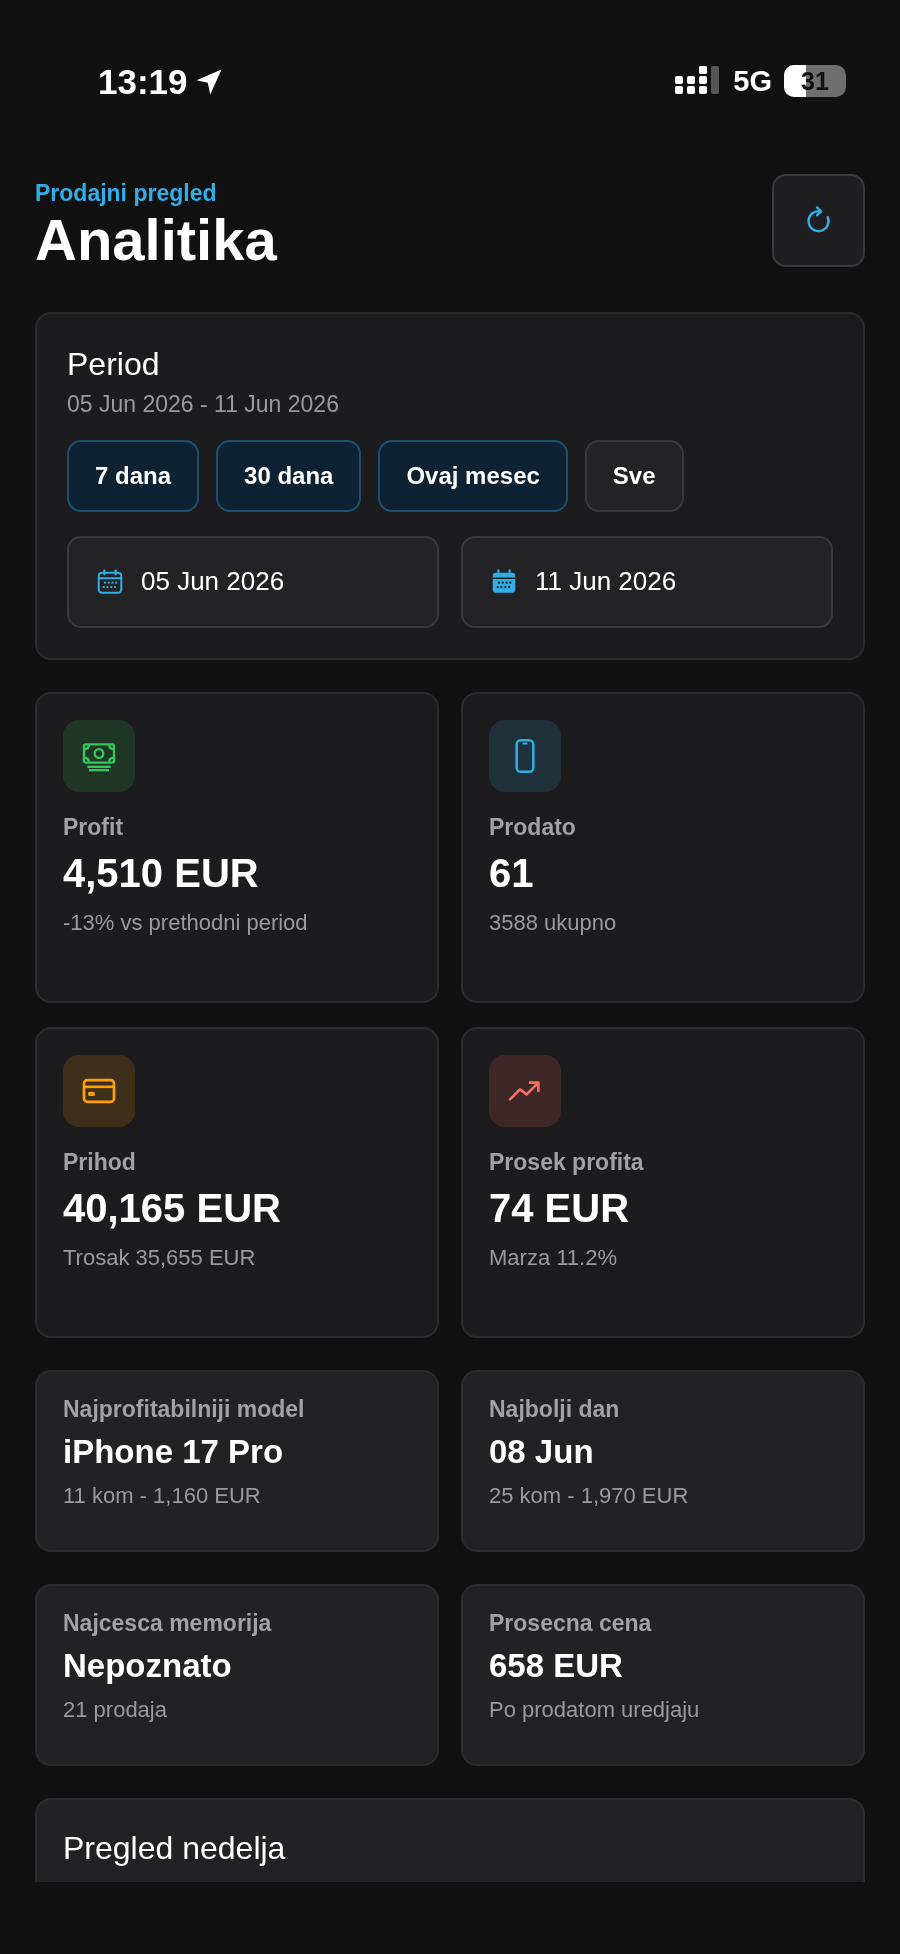  What do you see at coordinates (148, 1665) in the screenshot?
I see `highlight-value: Nepoznato` at bounding box center [148, 1665].